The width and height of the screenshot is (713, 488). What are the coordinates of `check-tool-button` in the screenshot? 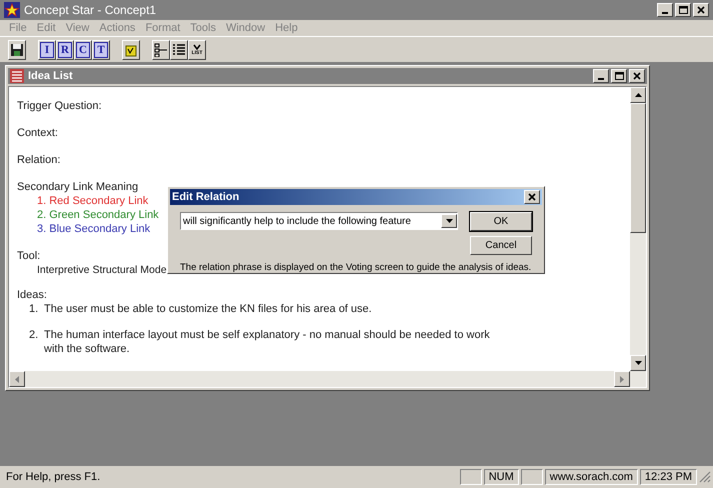 It's located at (131, 50).